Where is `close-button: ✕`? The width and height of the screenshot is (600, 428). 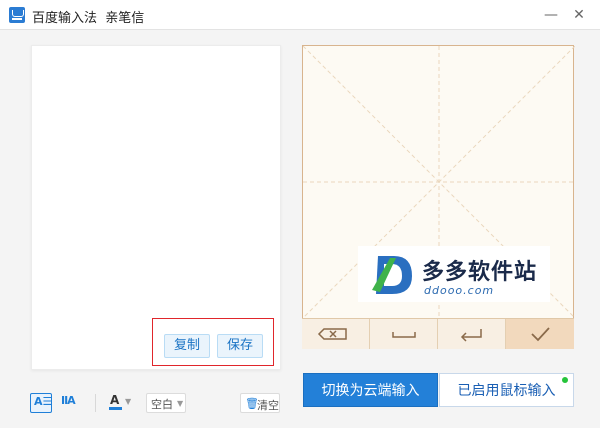
close-button: ✕ is located at coordinates (579, 15).